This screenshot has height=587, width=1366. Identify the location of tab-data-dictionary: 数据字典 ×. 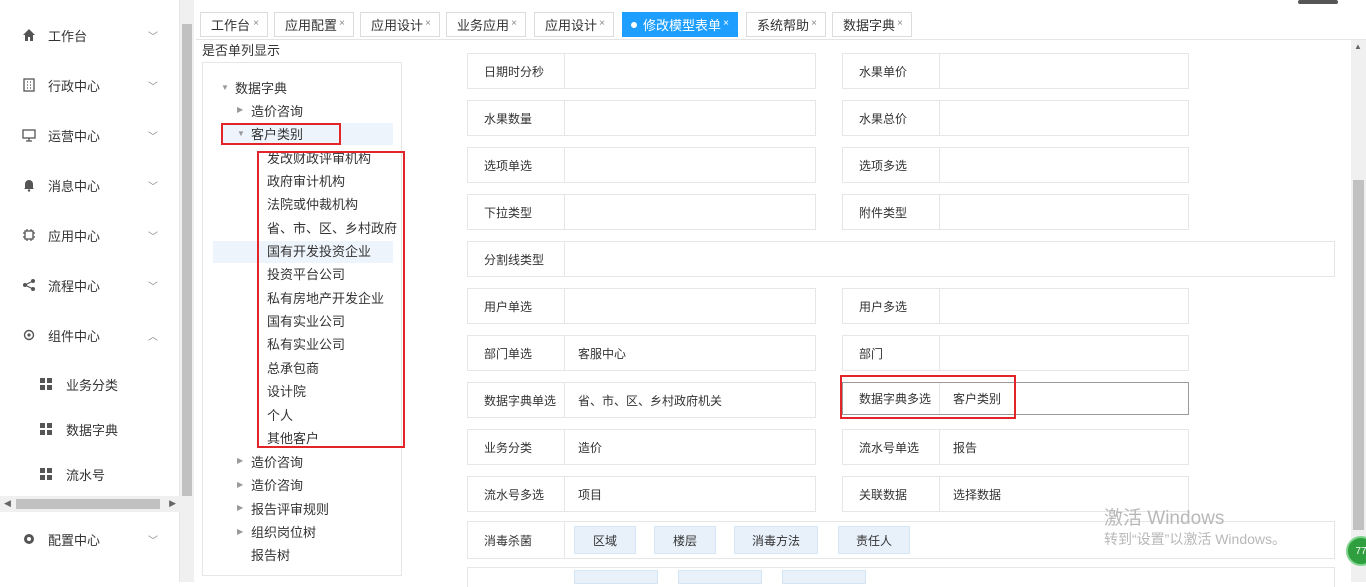
(872, 24).